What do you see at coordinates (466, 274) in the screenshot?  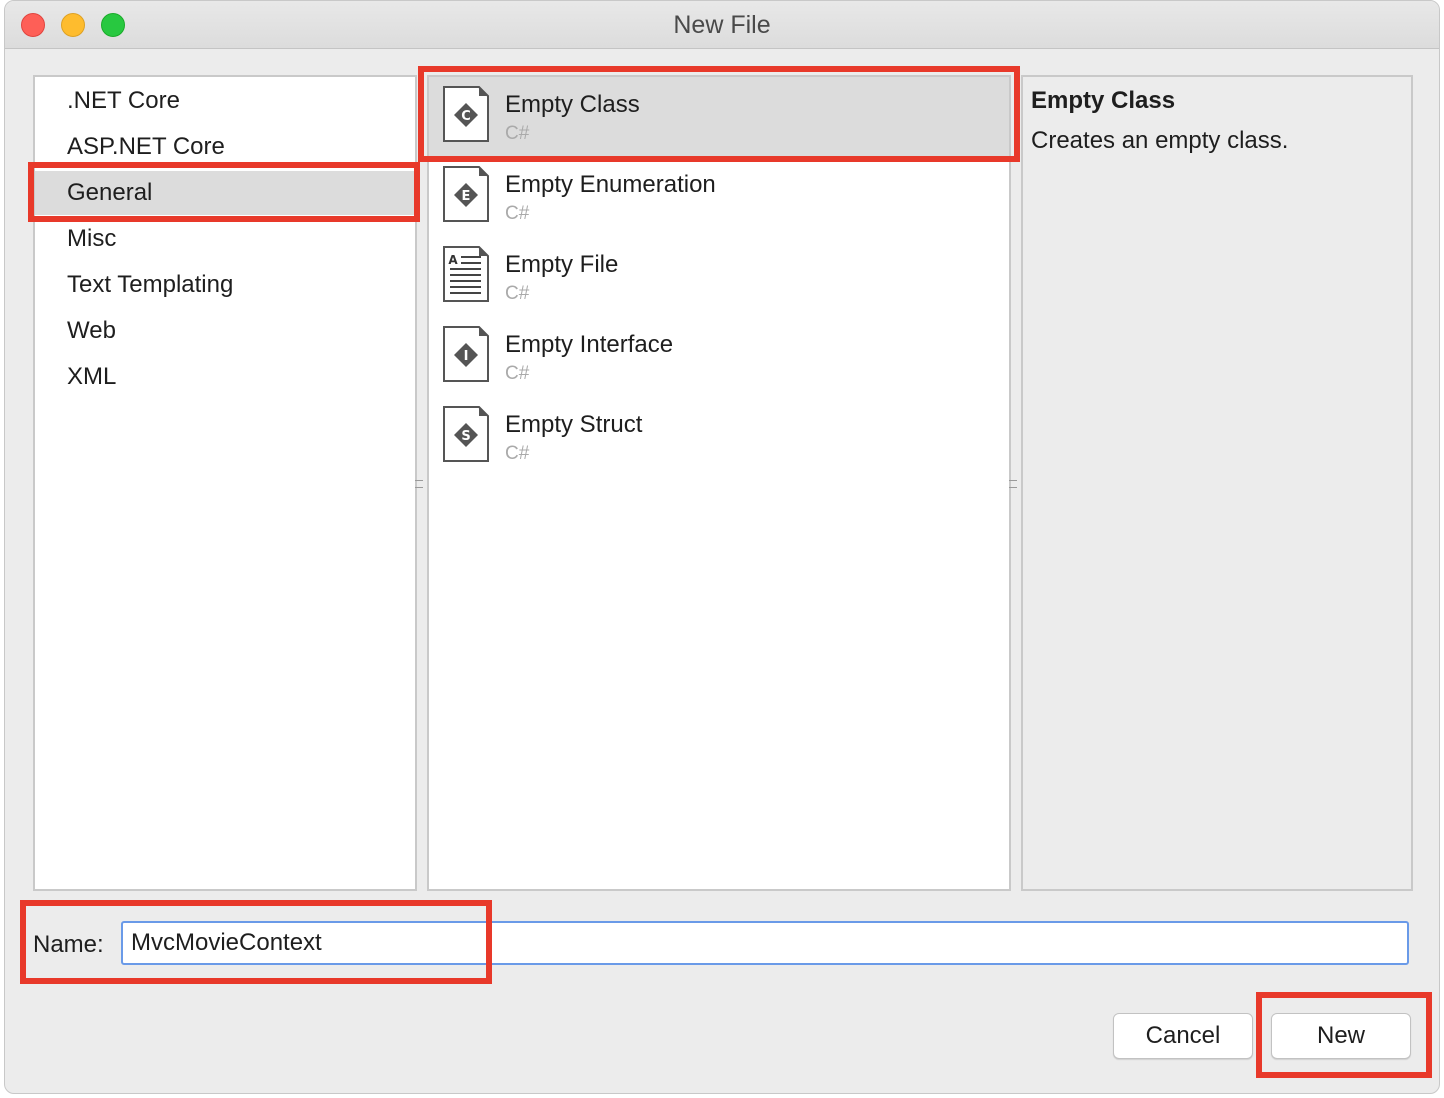 I see `text-file-icon: A` at bounding box center [466, 274].